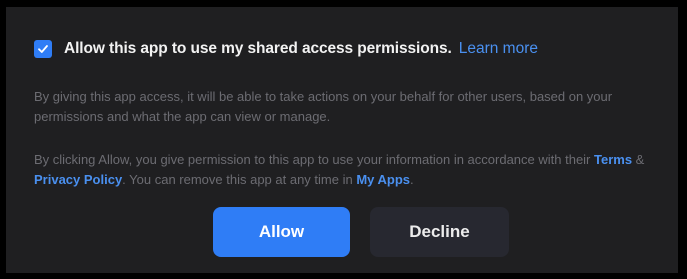  What do you see at coordinates (638, 159) in the screenshot?
I see `legal-text-2: &` at bounding box center [638, 159].